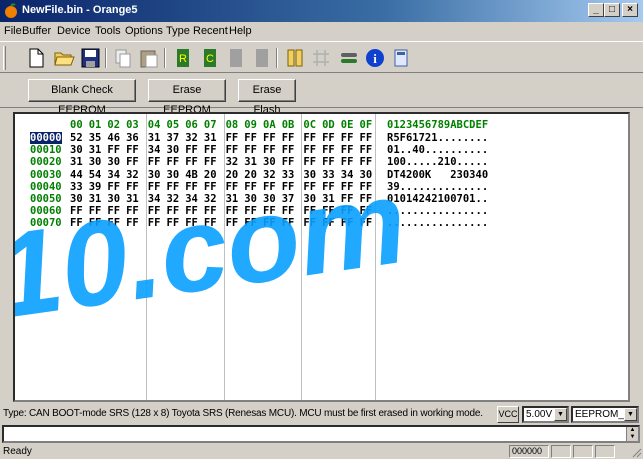 The image size is (643, 459). Describe the element at coordinates (46, 138) in the screenshot. I see `row-address: 00000` at that location.